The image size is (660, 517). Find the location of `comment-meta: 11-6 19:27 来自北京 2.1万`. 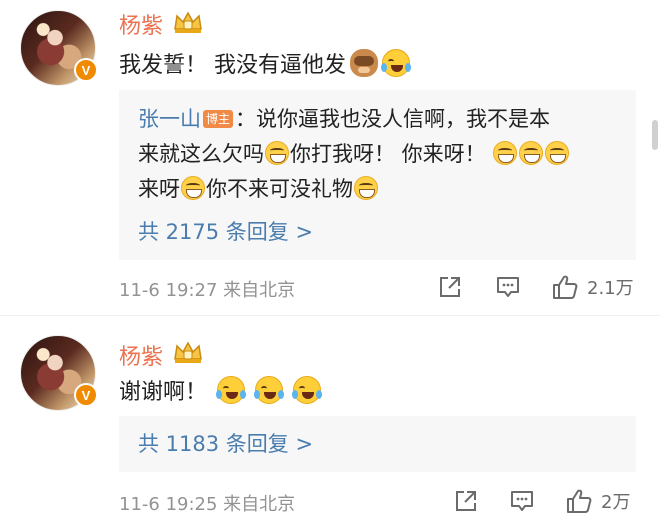

comment-meta: 11-6 19:27 来自北京 2.1万 is located at coordinates (377, 287).